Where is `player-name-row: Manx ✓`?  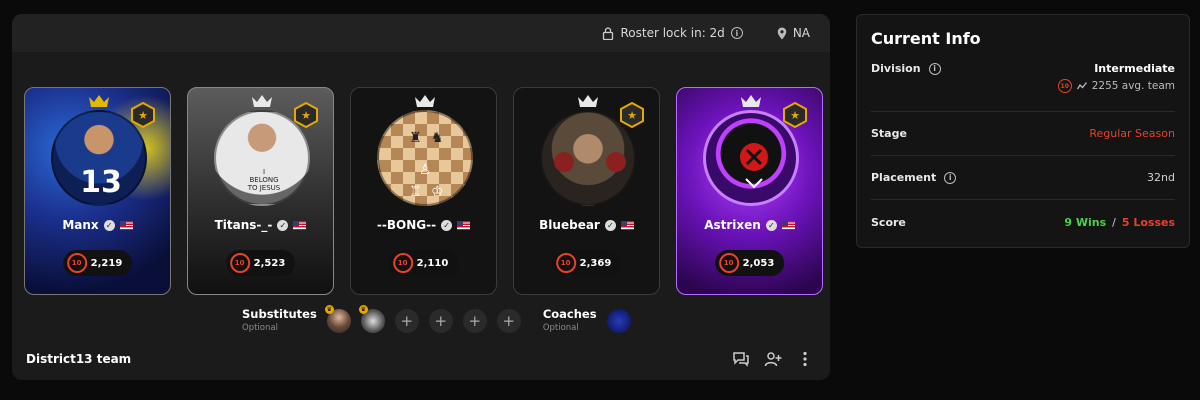
player-name-row: Manx ✓ is located at coordinates (97, 225).